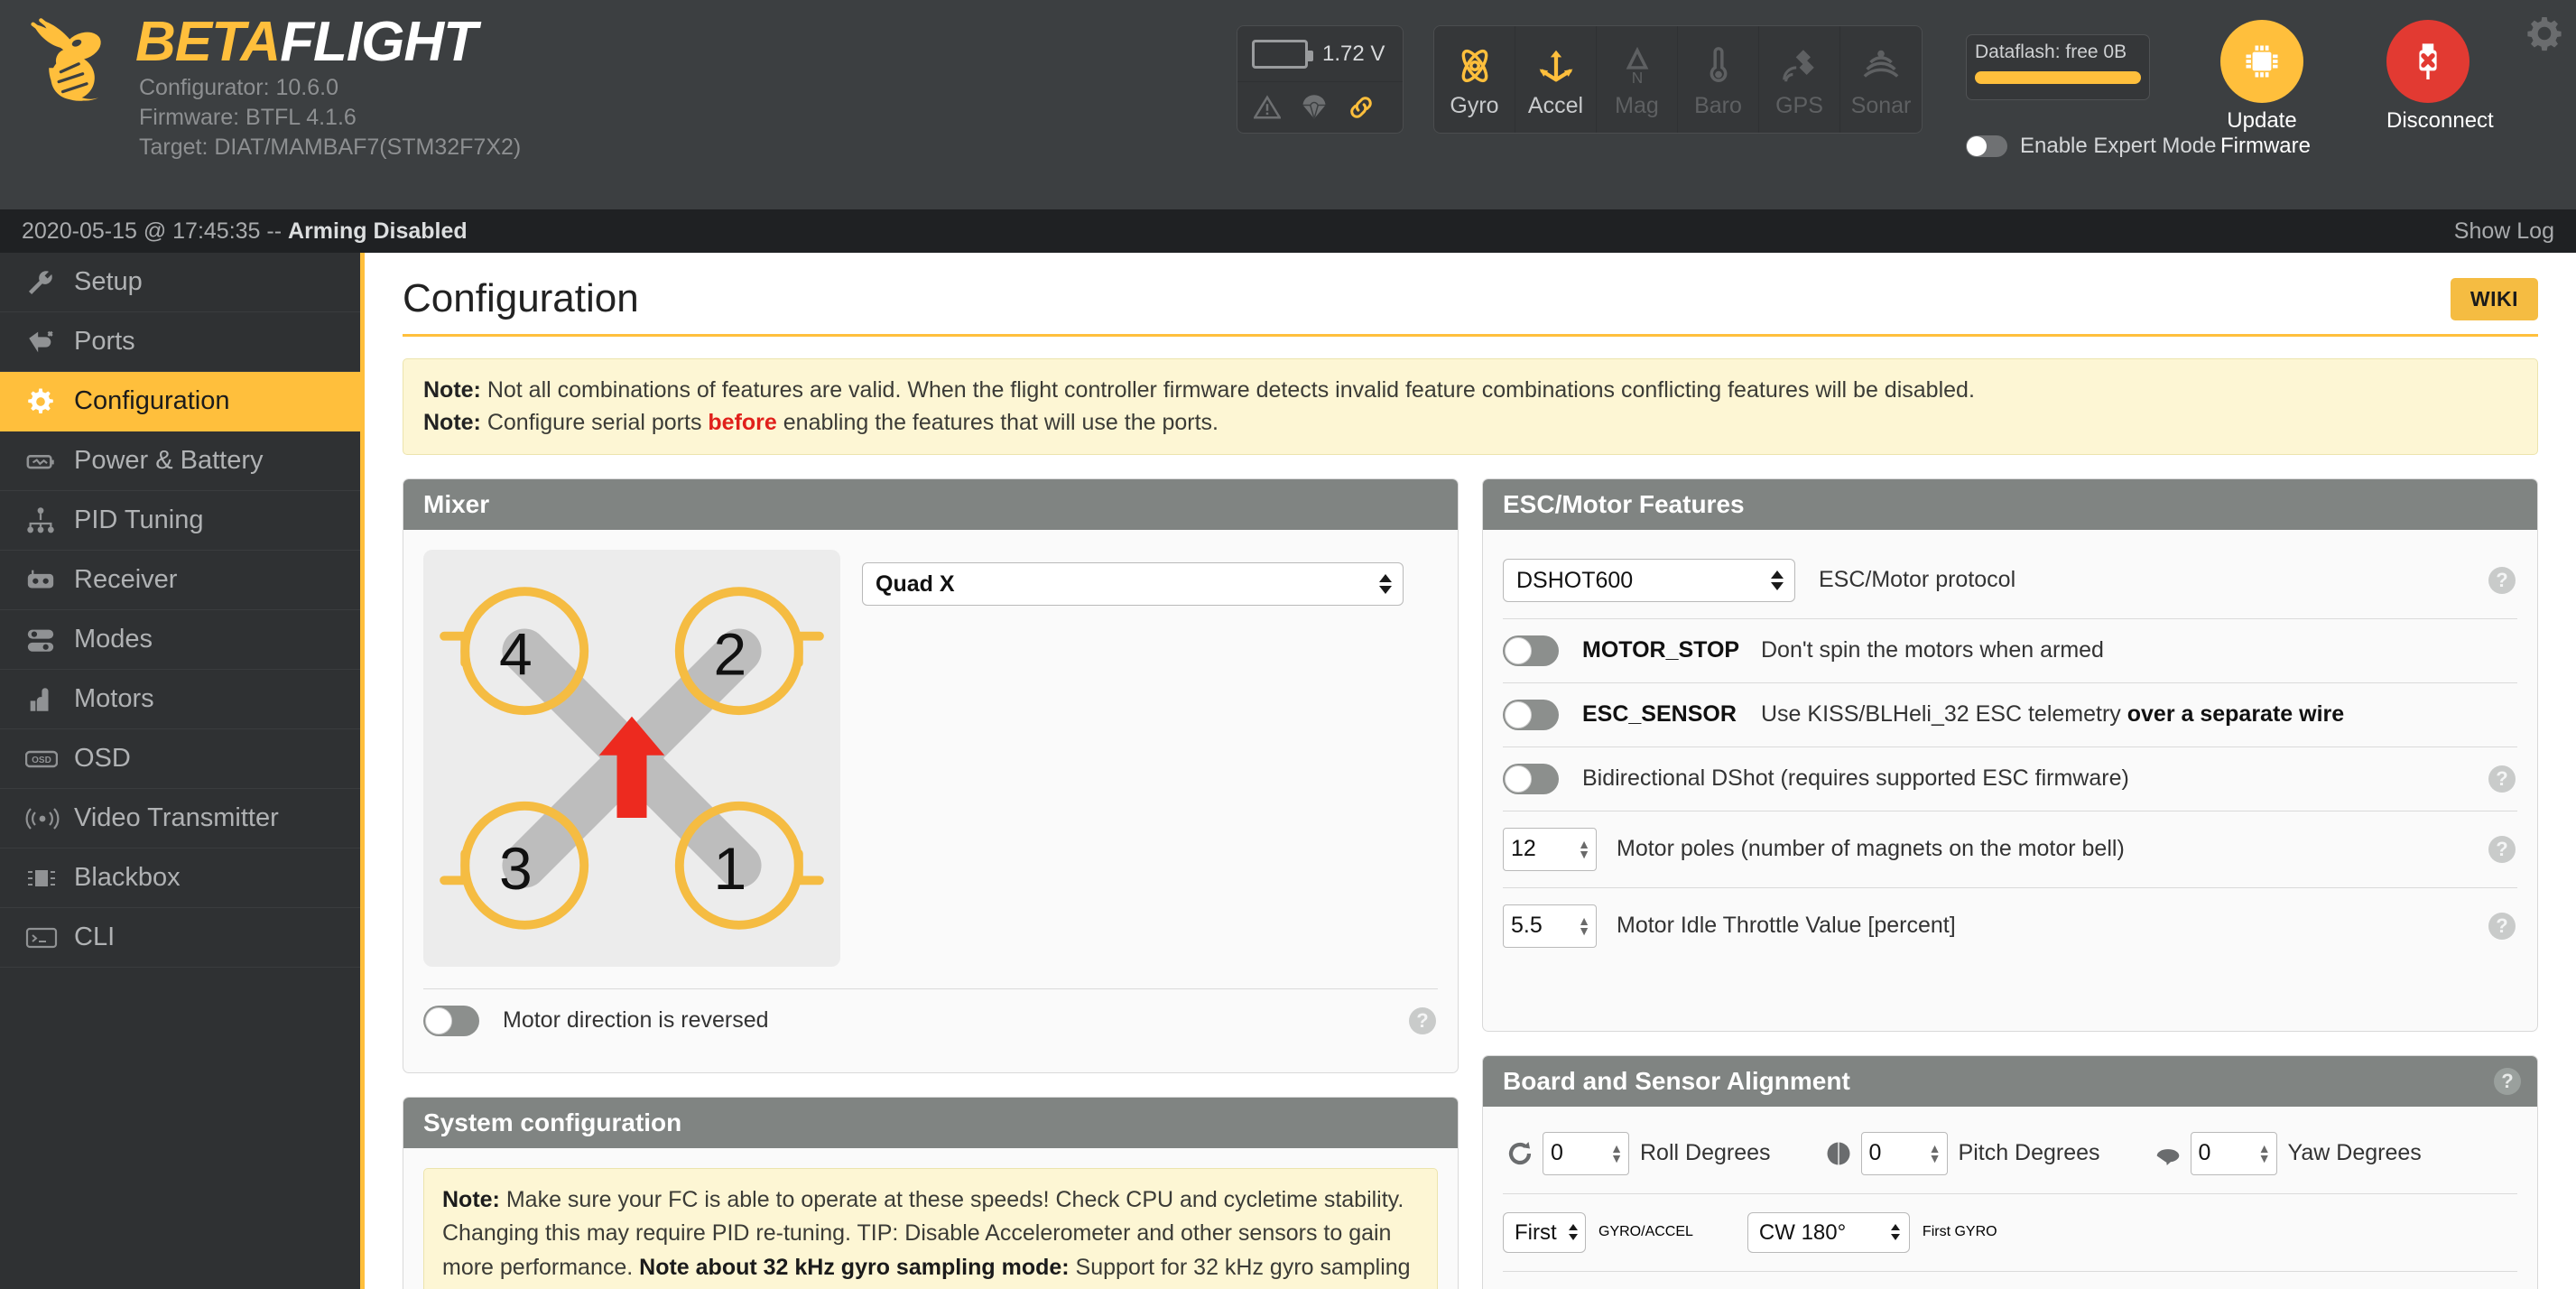 The width and height of the screenshot is (2576, 1289). What do you see at coordinates (730, 869) in the screenshot?
I see `svg-text: 1` at bounding box center [730, 869].